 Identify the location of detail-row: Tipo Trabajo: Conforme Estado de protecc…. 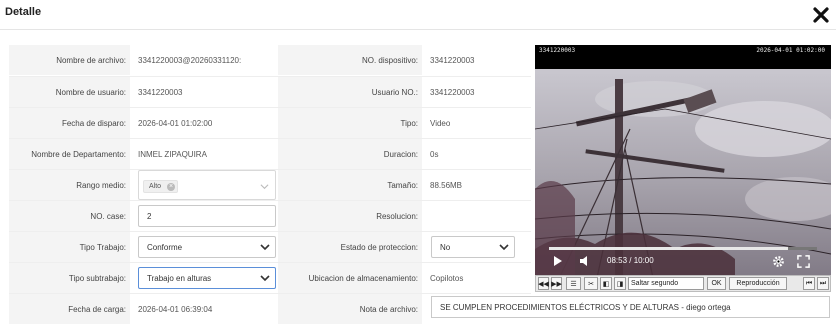
(270, 246).